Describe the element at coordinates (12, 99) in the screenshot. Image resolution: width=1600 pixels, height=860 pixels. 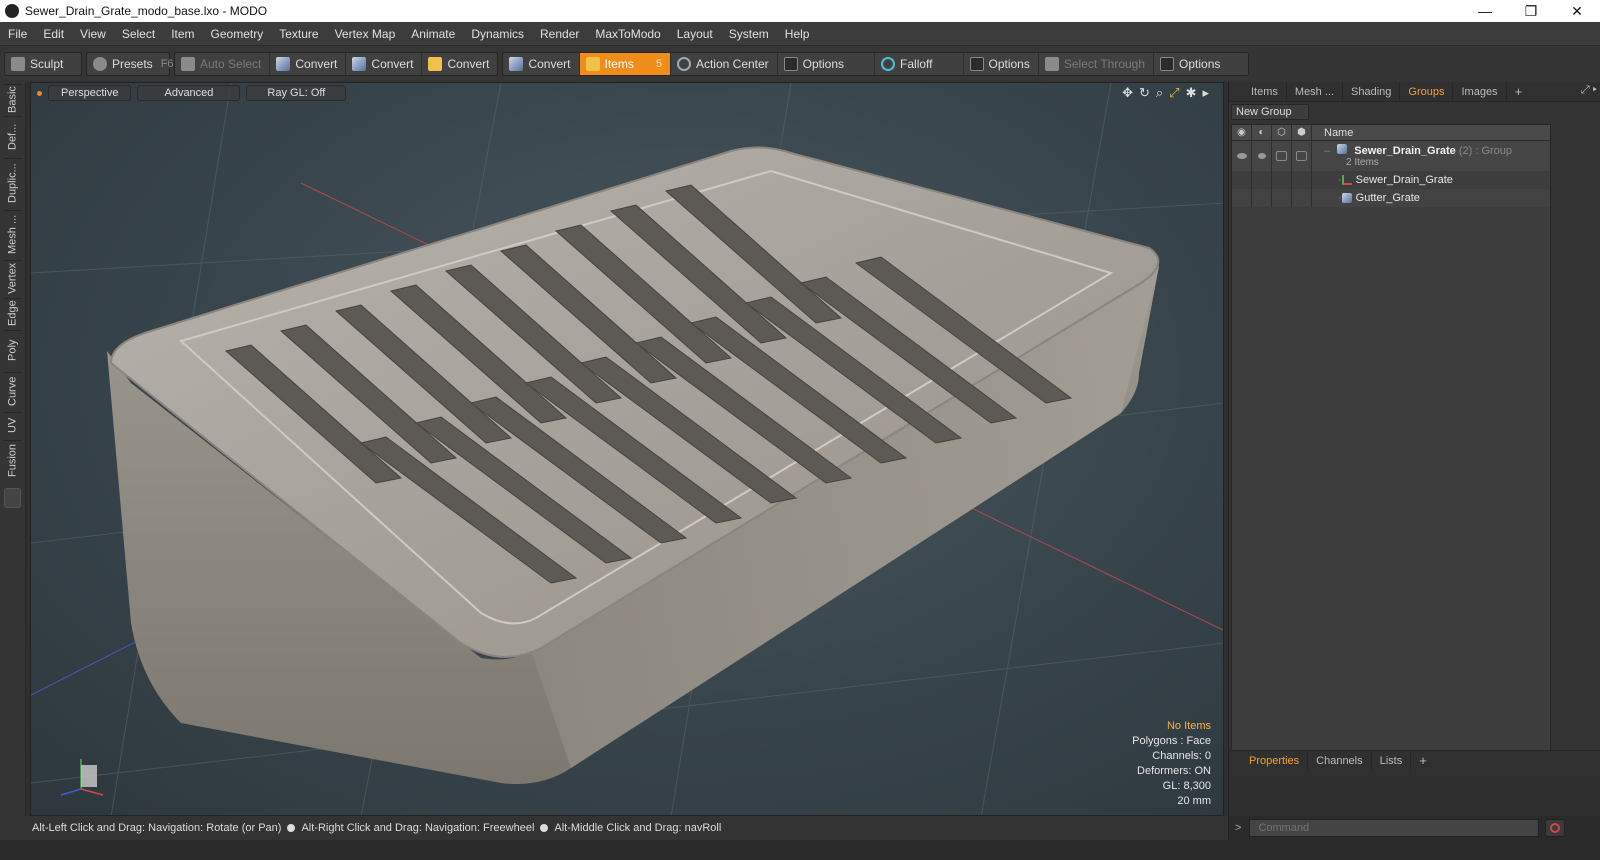
I see `tab-basic: Basic` at that location.